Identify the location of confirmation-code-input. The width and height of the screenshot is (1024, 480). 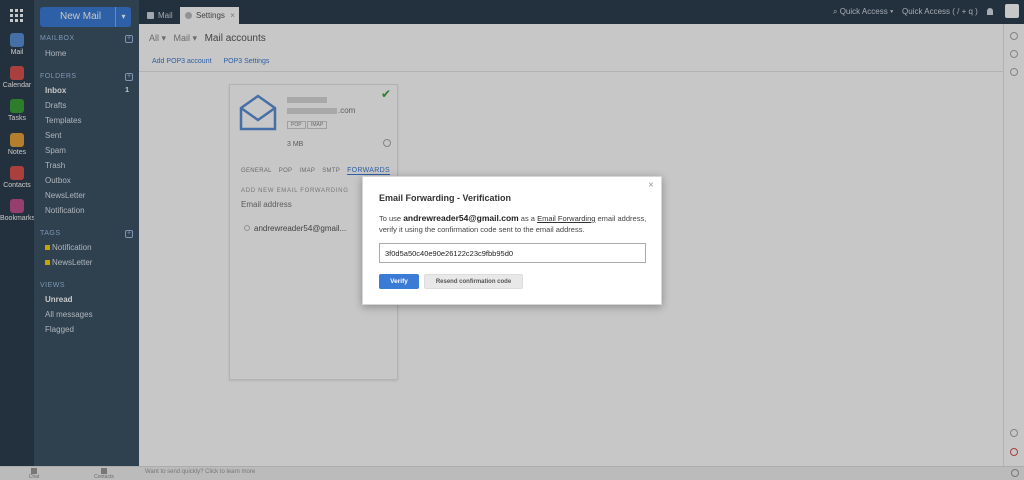
(512, 253).